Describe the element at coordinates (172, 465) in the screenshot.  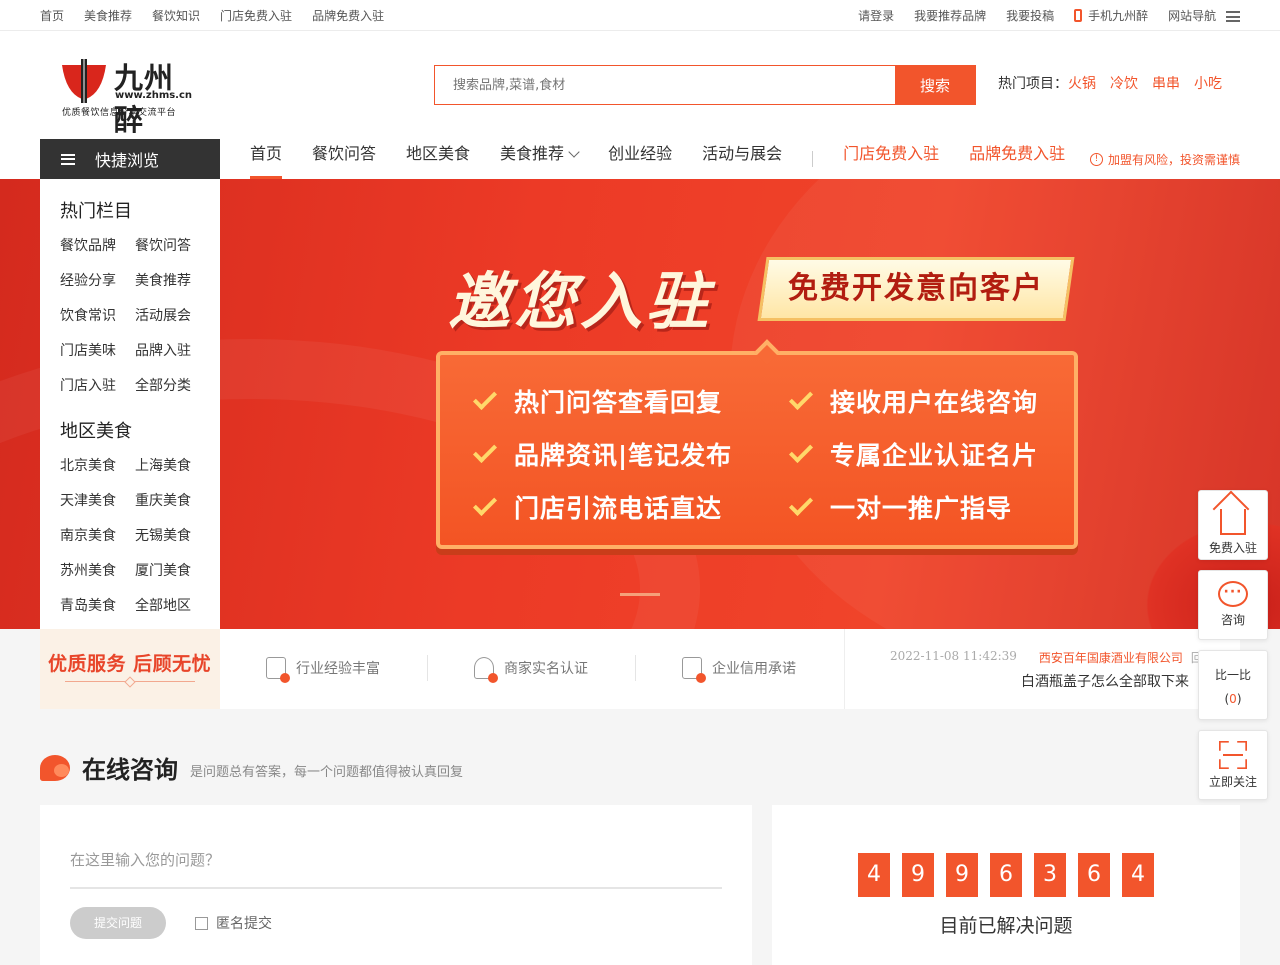
I see `sidebar-link: 上海美食` at that location.